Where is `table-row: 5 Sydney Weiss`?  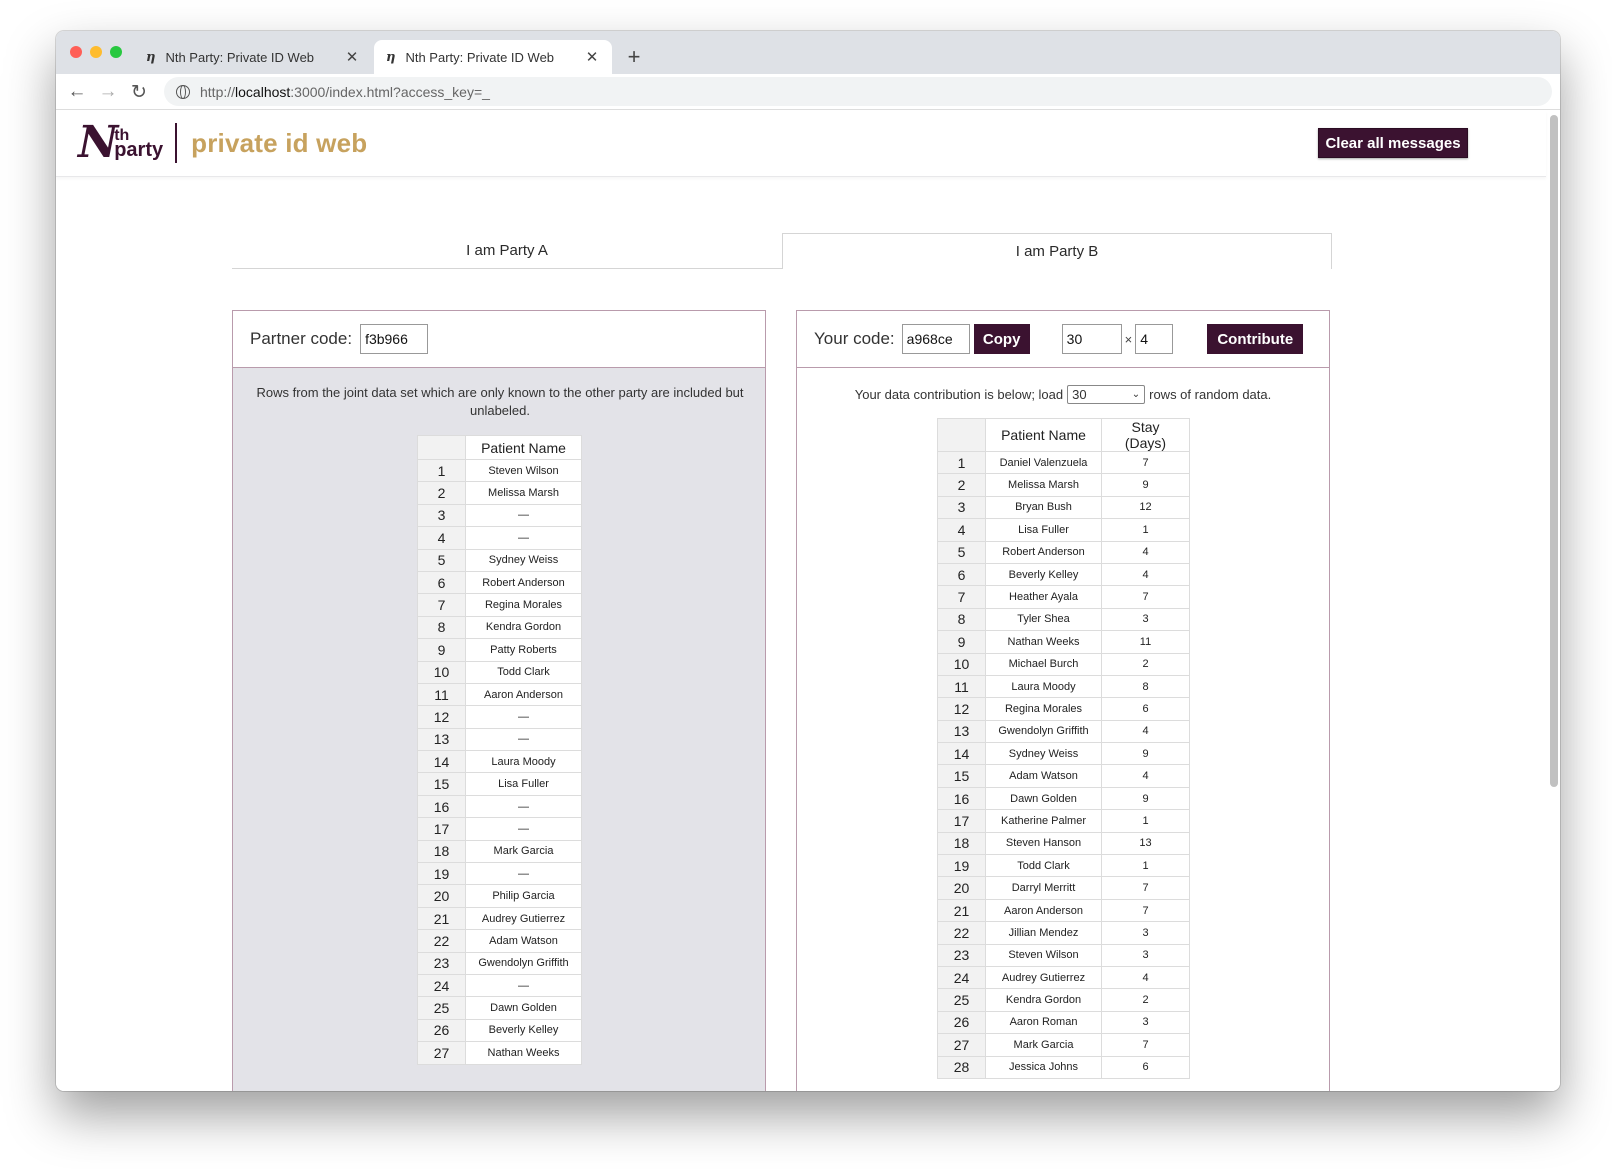 table-row: 5 Sydney Weiss is located at coordinates (499, 560).